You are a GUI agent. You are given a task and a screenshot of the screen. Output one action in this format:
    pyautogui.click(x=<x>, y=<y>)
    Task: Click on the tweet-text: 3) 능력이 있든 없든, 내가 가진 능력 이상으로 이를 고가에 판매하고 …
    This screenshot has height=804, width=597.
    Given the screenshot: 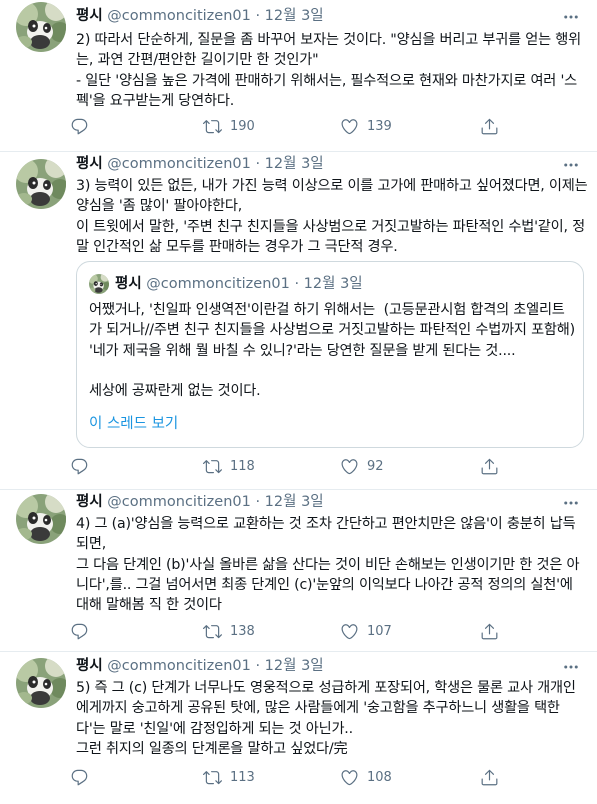 What is the action you would take?
    pyautogui.click(x=332, y=216)
    